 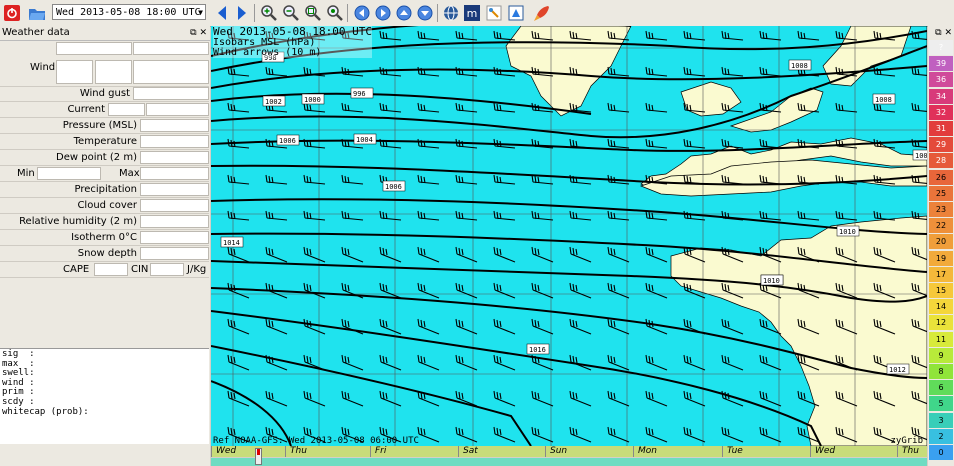 What do you see at coordinates (26, 173) in the screenshot?
I see `min-label: Min` at bounding box center [26, 173].